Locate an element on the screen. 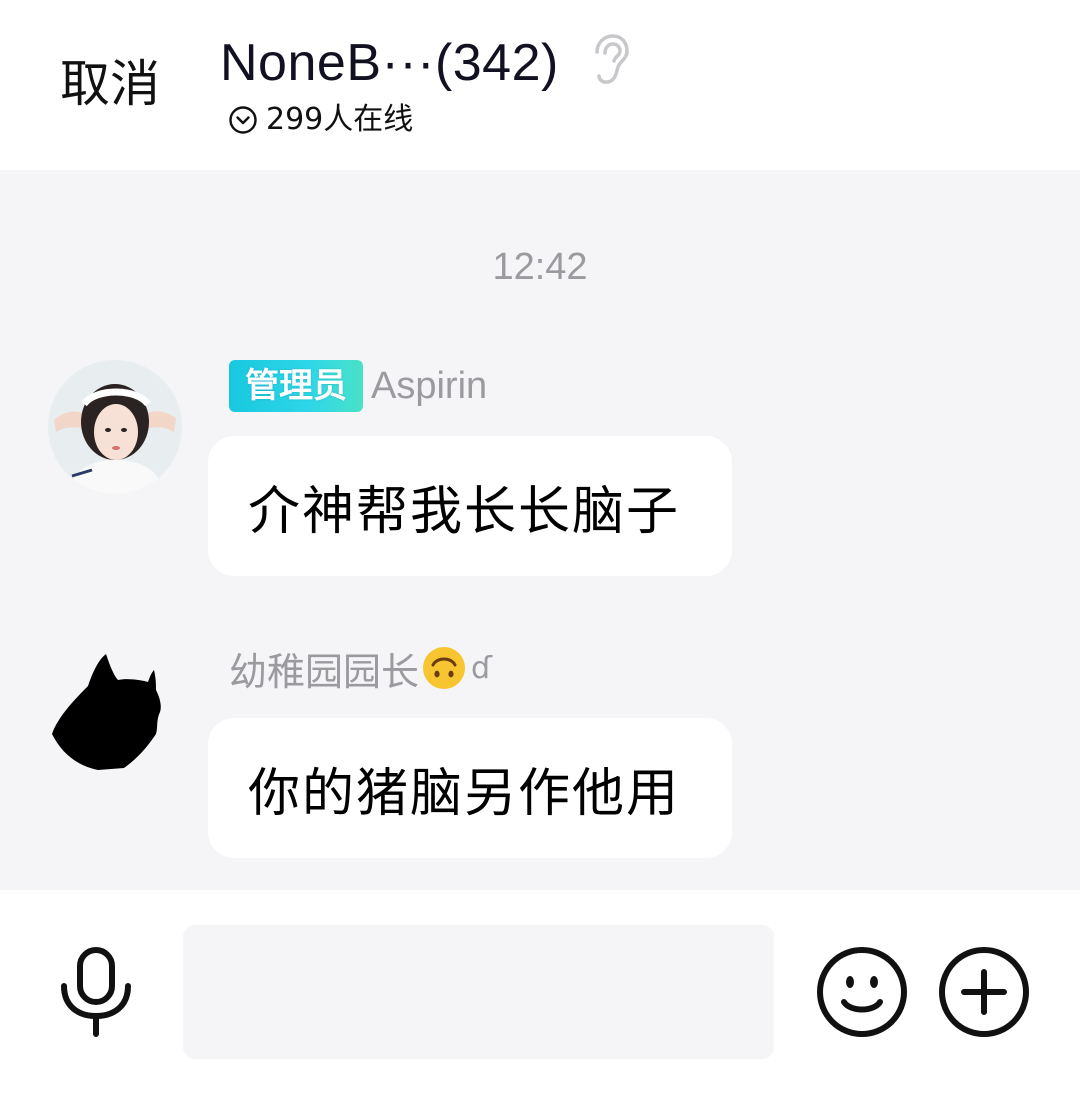 This screenshot has width=1080, height=1094. message-input is located at coordinates (478, 992).